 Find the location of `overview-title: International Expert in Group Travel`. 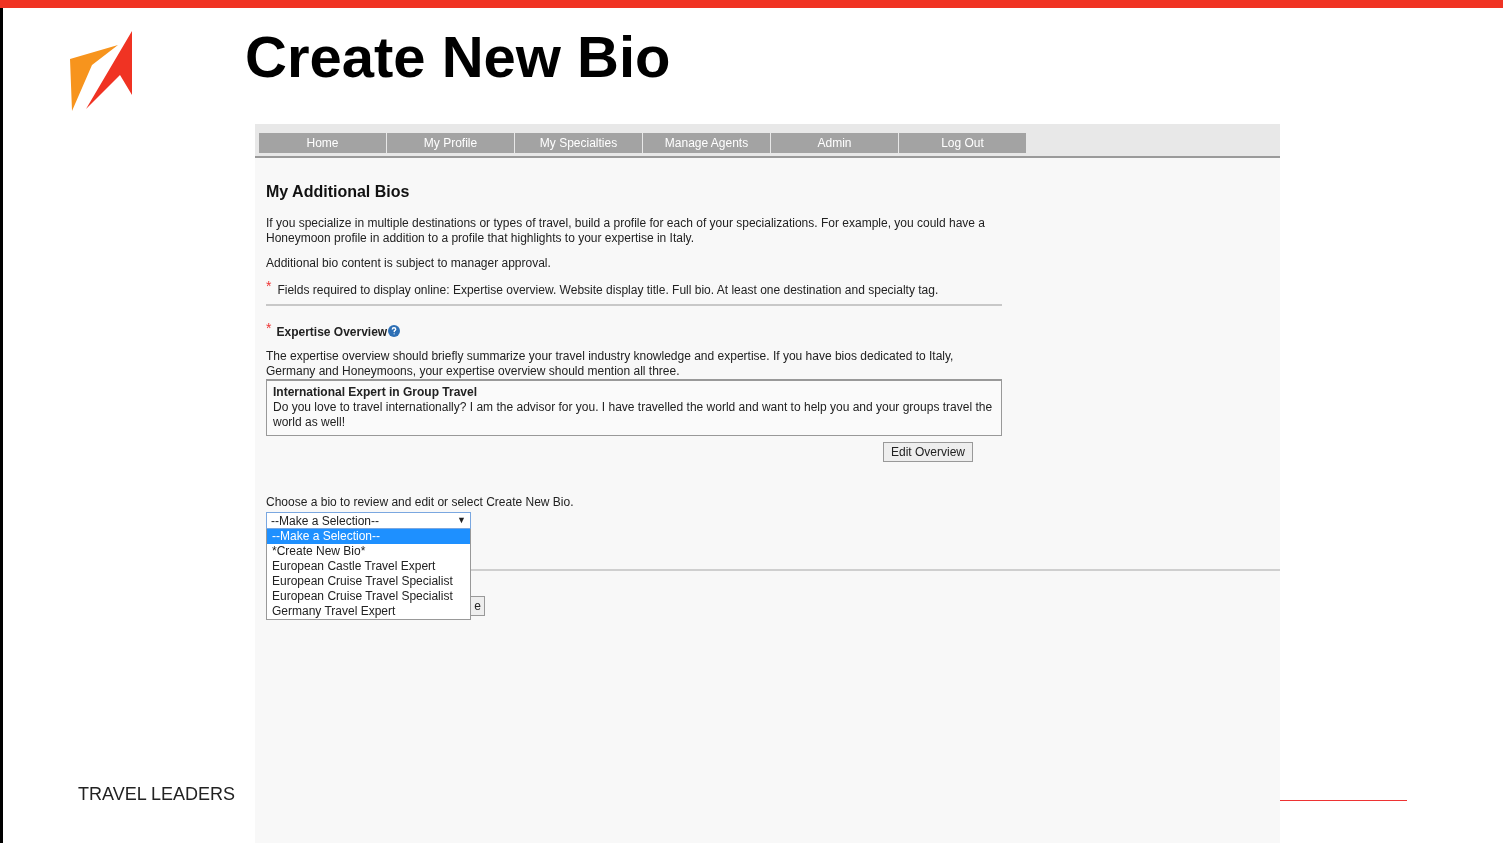

overview-title: International Expert in Group Travel is located at coordinates (376, 392).